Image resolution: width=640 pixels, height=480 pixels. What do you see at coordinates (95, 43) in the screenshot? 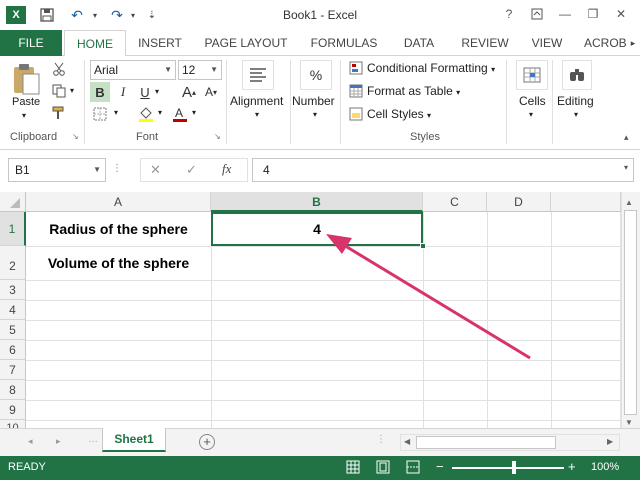
I see `tab-home: HOME` at bounding box center [95, 43].